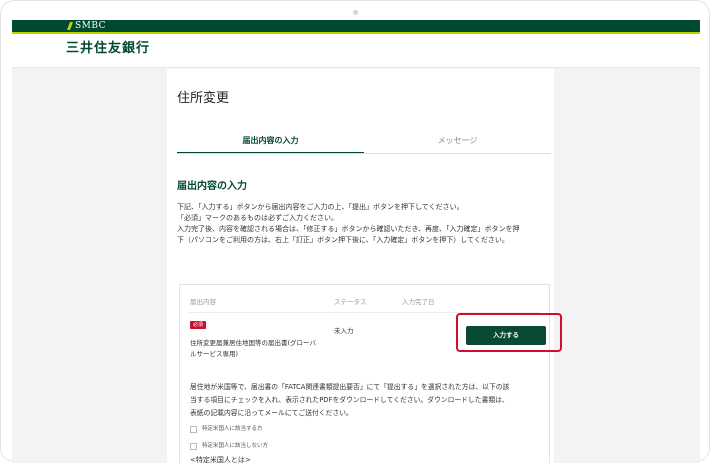 The width and height of the screenshot is (710, 463). Describe the element at coordinates (418, 302) in the screenshot. I see `column-header-completed-date: 入力完了日` at that location.